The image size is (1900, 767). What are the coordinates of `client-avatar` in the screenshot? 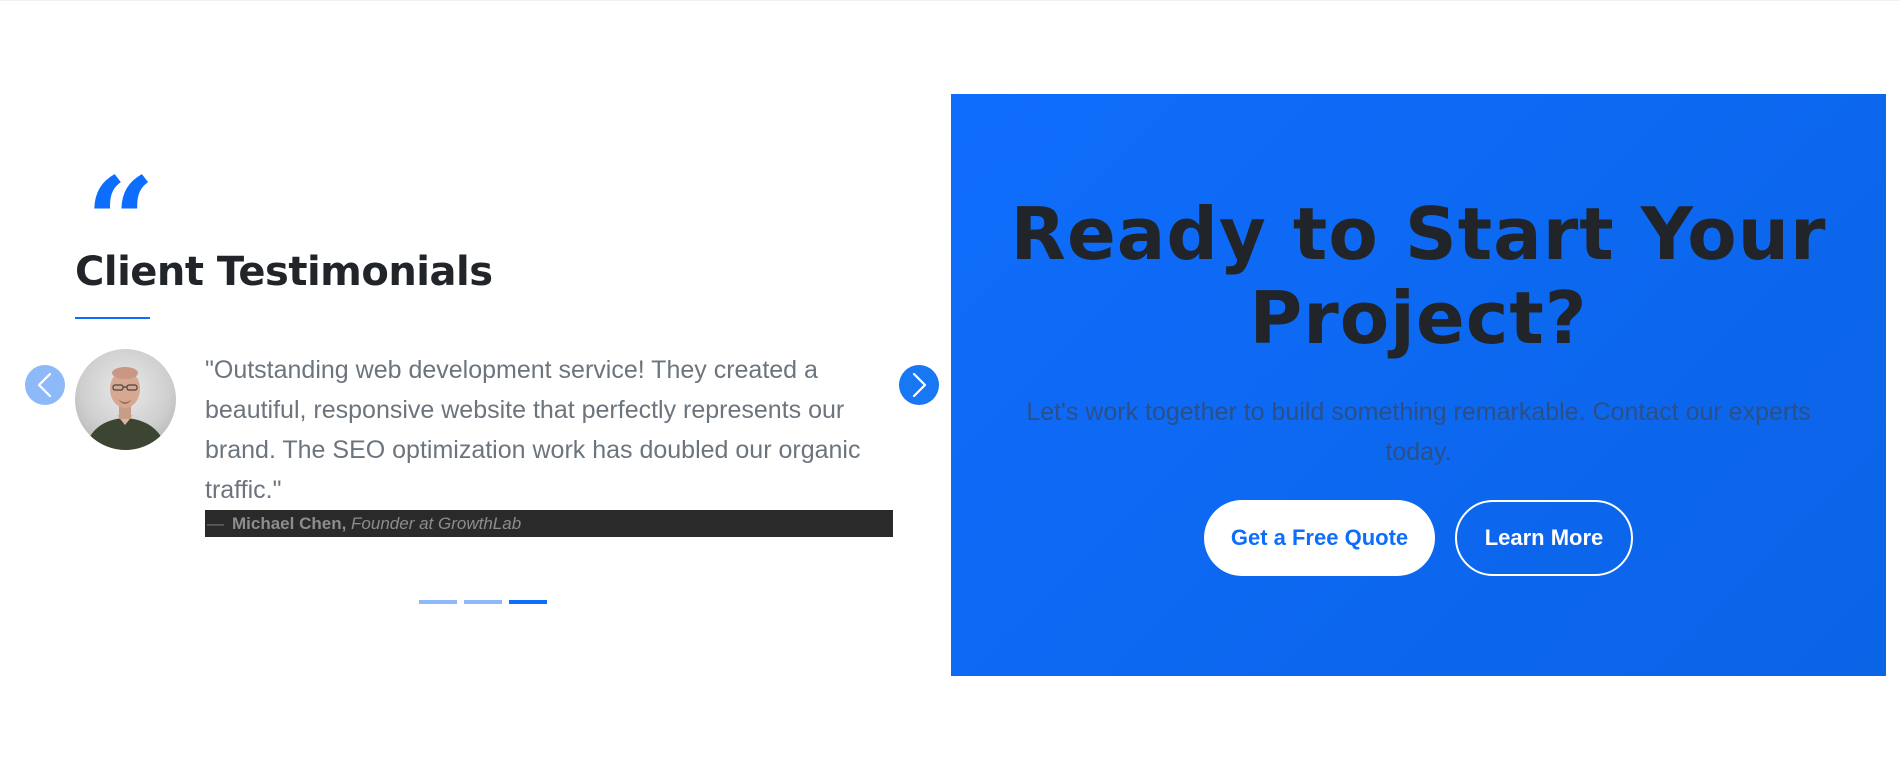 It's located at (125, 399).